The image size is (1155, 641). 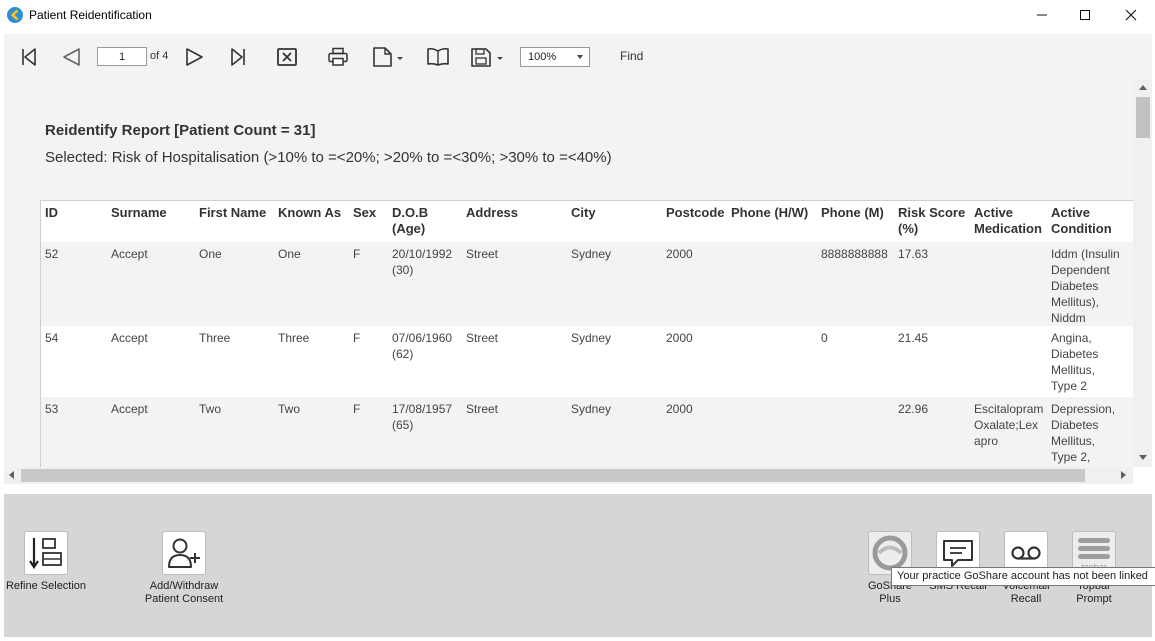 What do you see at coordinates (631, 56) in the screenshot?
I see `find-link: Find` at bounding box center [631, 56].